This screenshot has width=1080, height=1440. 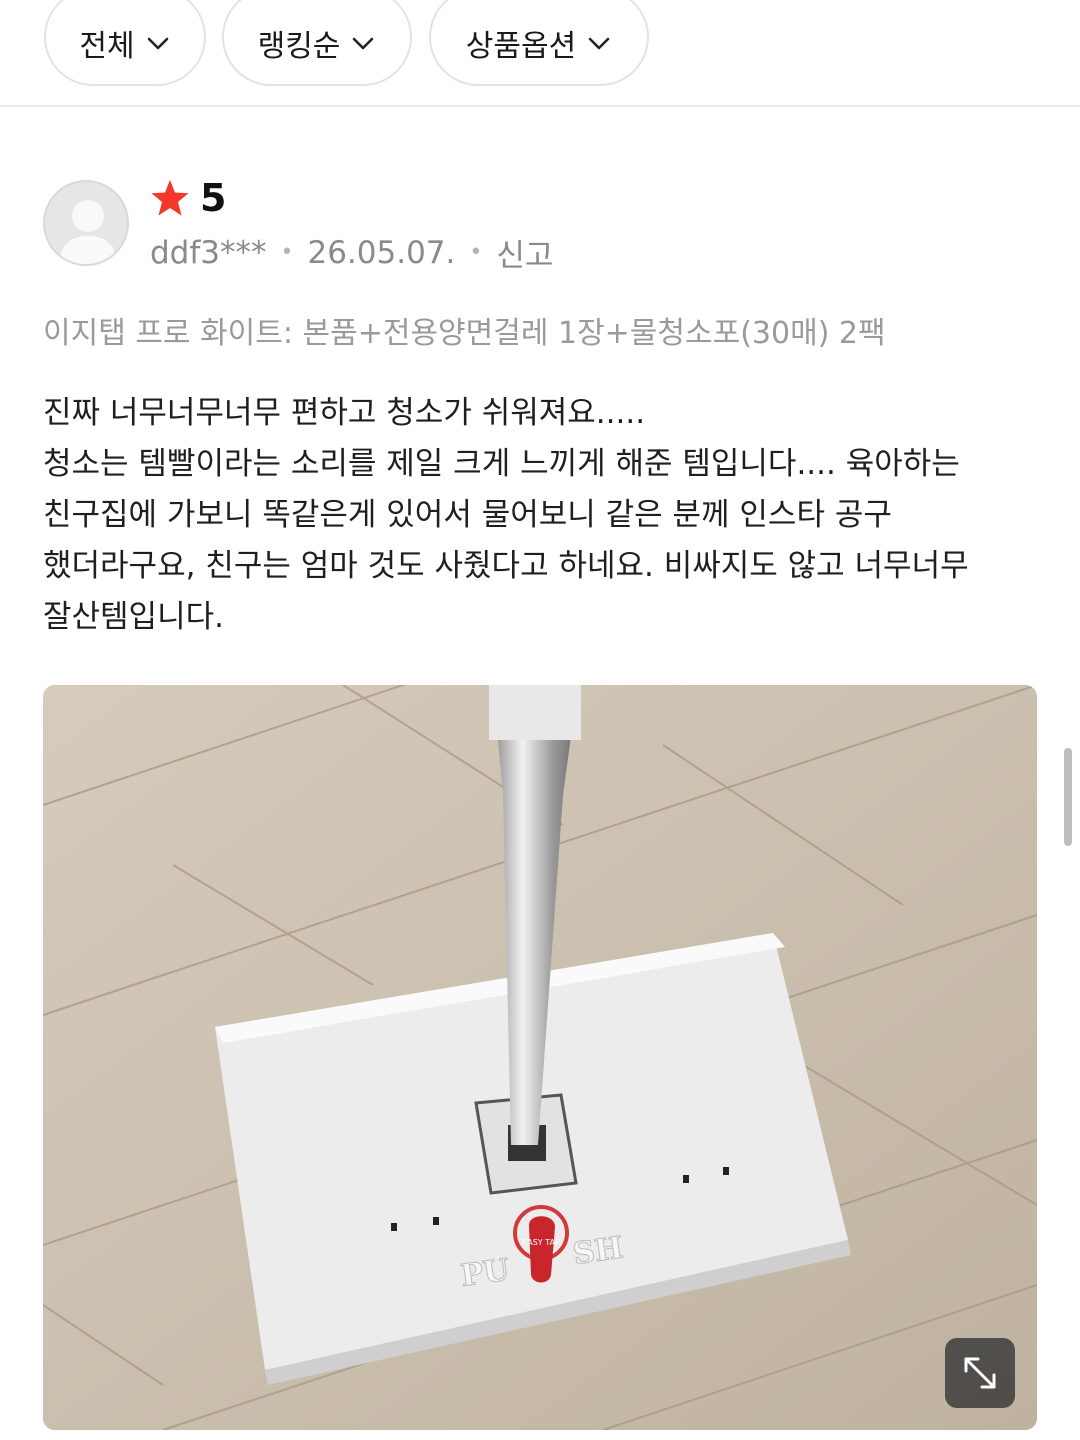 What do you see at coordinates (107, 46) in the screenshot?
I see `filter-all-label: 전체` at bounding box center [107, 46].